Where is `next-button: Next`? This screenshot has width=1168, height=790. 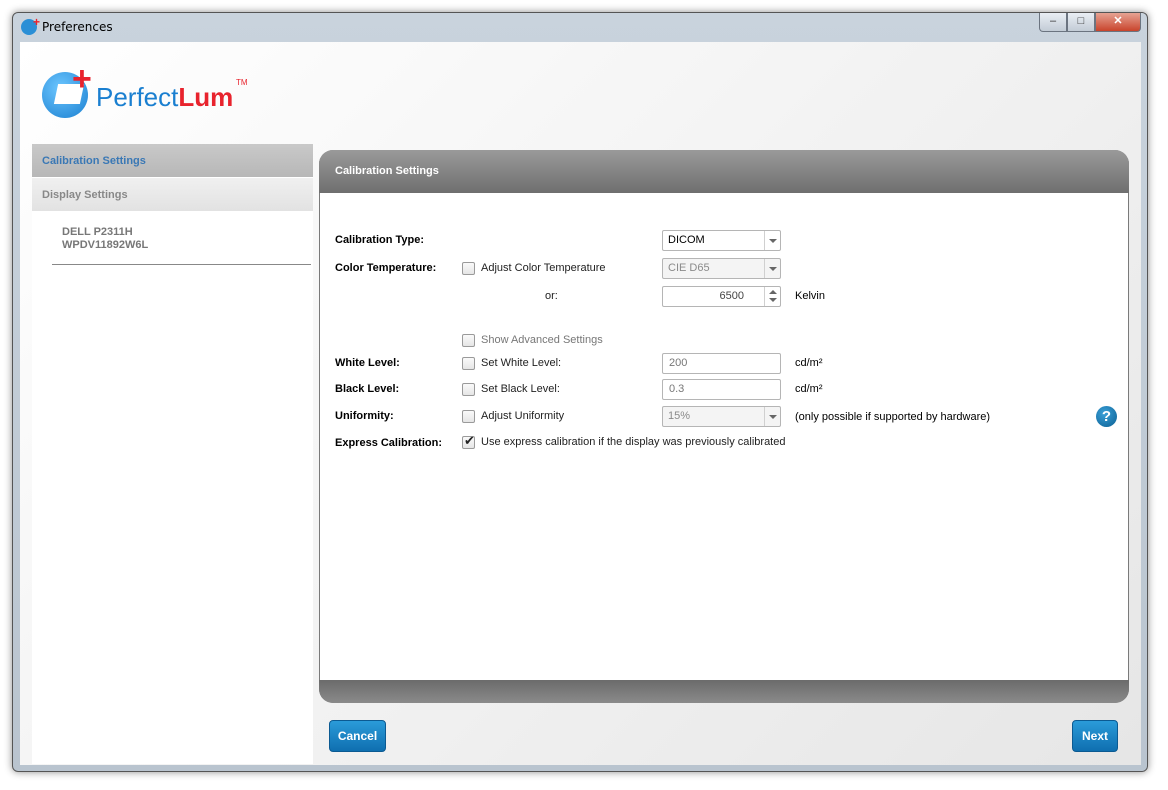
next-button: Next is located at coordinates (1095, 736).